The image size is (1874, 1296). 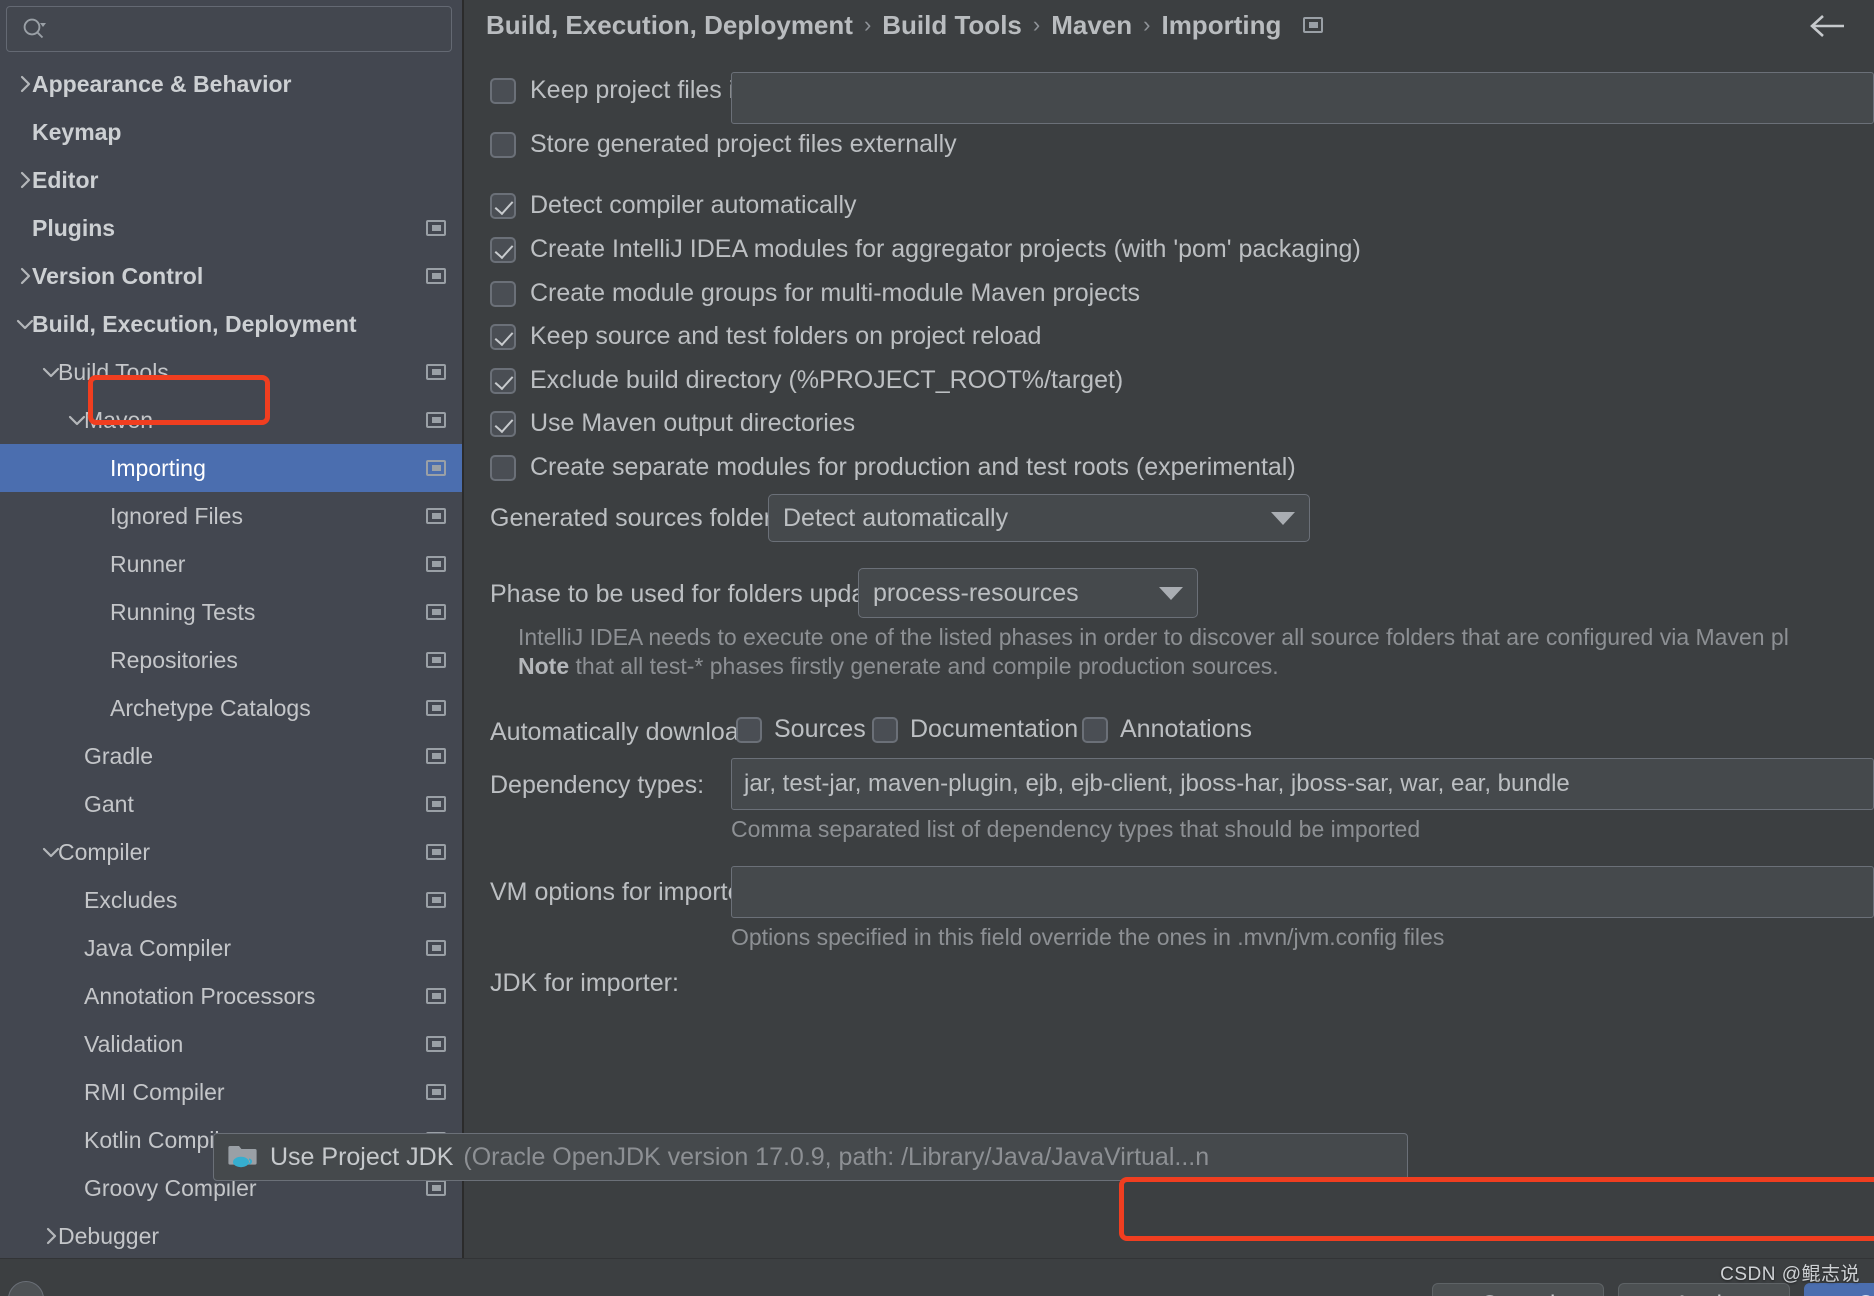 I want to click on sidebar-item-validation: Validation, so click(x=231, y=1044).